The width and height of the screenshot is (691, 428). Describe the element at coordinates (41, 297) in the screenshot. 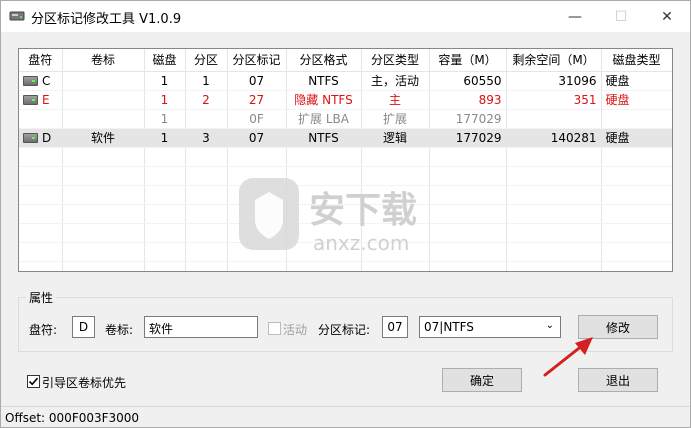

I see `properties-group-title: 属性` at that location.